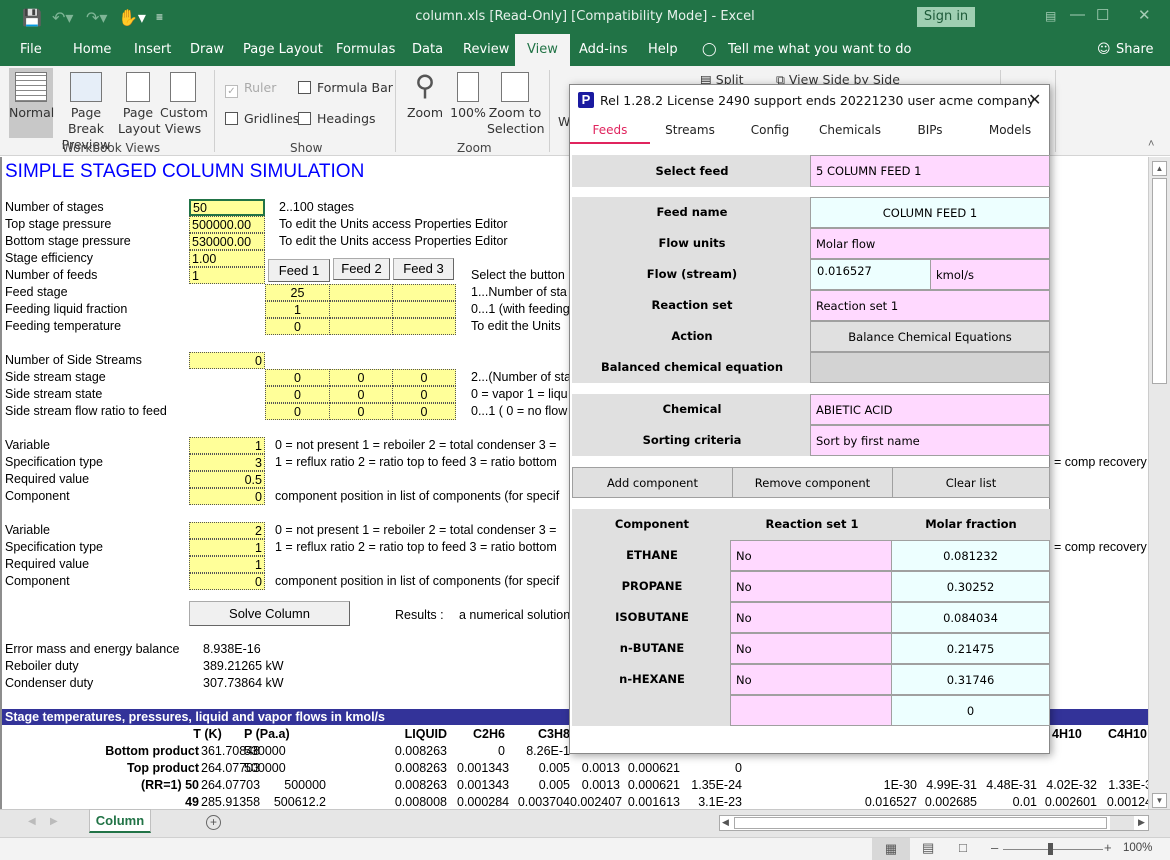  I want to click on flow-units-dropdown: Molar flow, so click(930, 243).